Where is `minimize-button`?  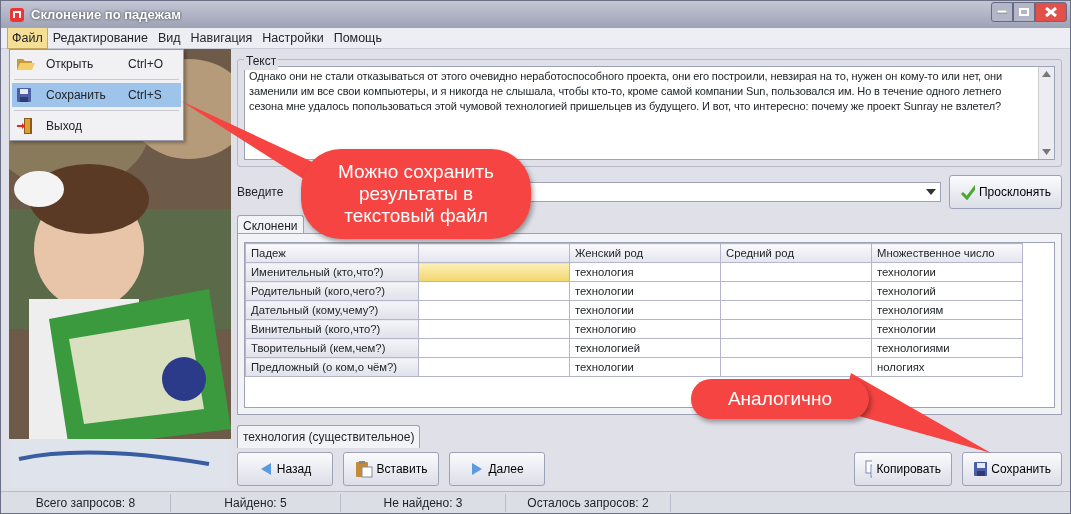 minimize-button is located at coordinates (1002, 11).